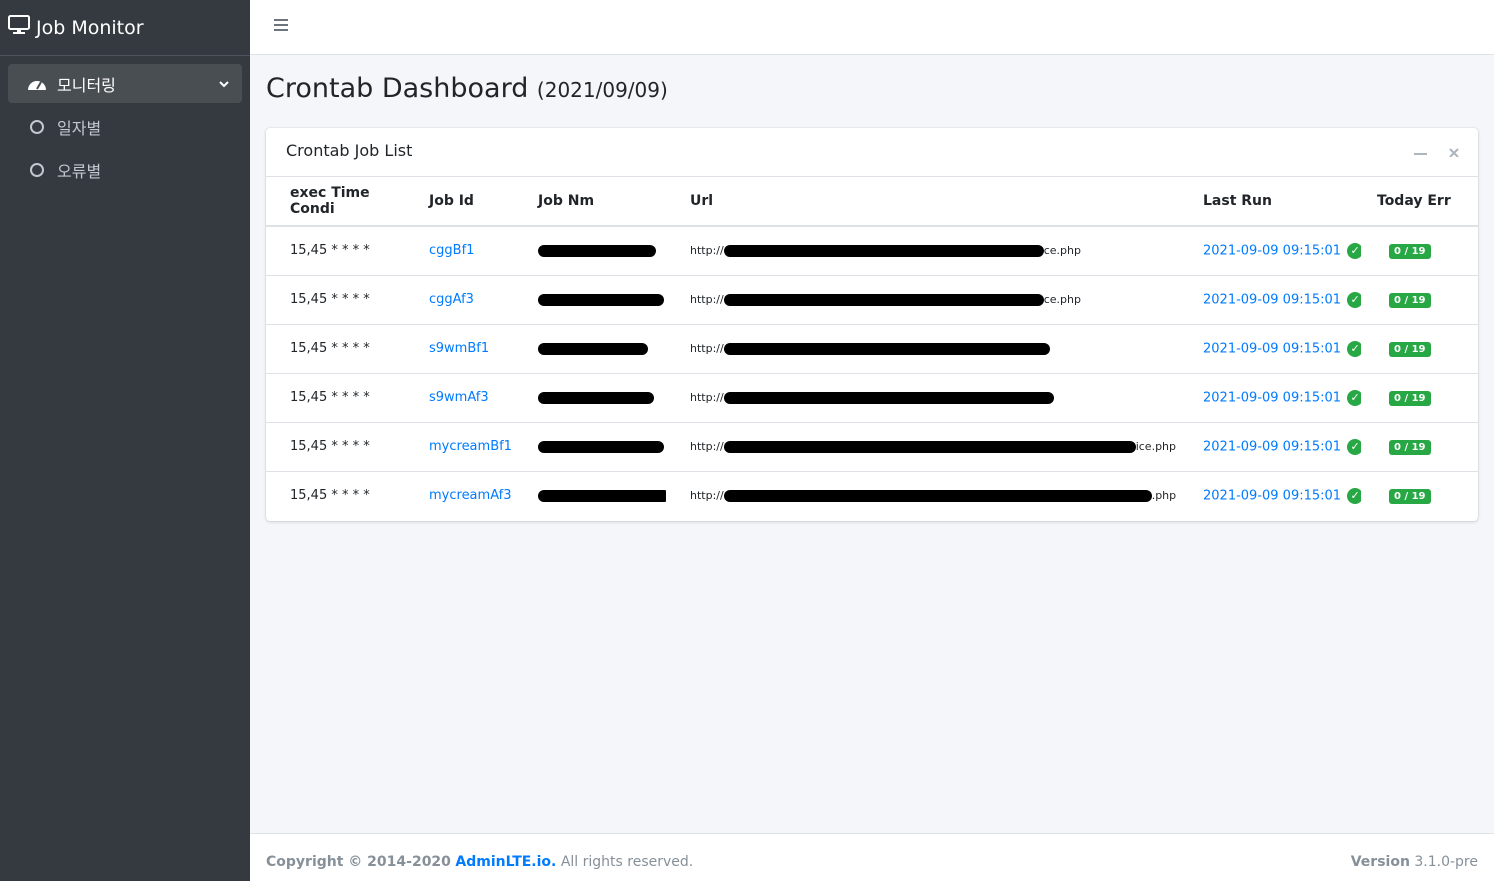  I want to click on job-id-link: cggBf1, so click(459, 250).